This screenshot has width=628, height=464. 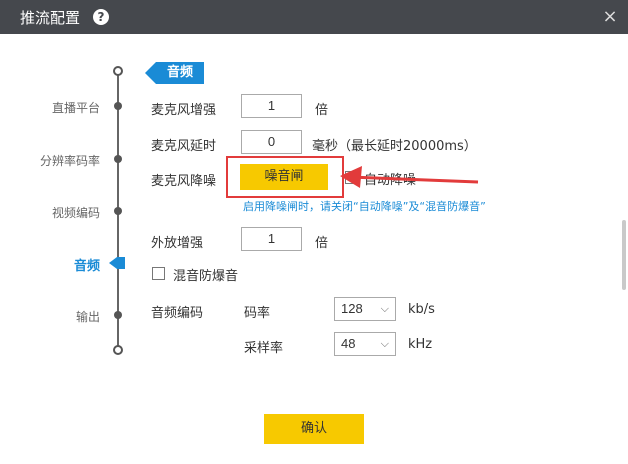 What do you see at coordinates (121, 263) in the screenshot?
I see `nav-active-marker` at bounding box center [121, 263].